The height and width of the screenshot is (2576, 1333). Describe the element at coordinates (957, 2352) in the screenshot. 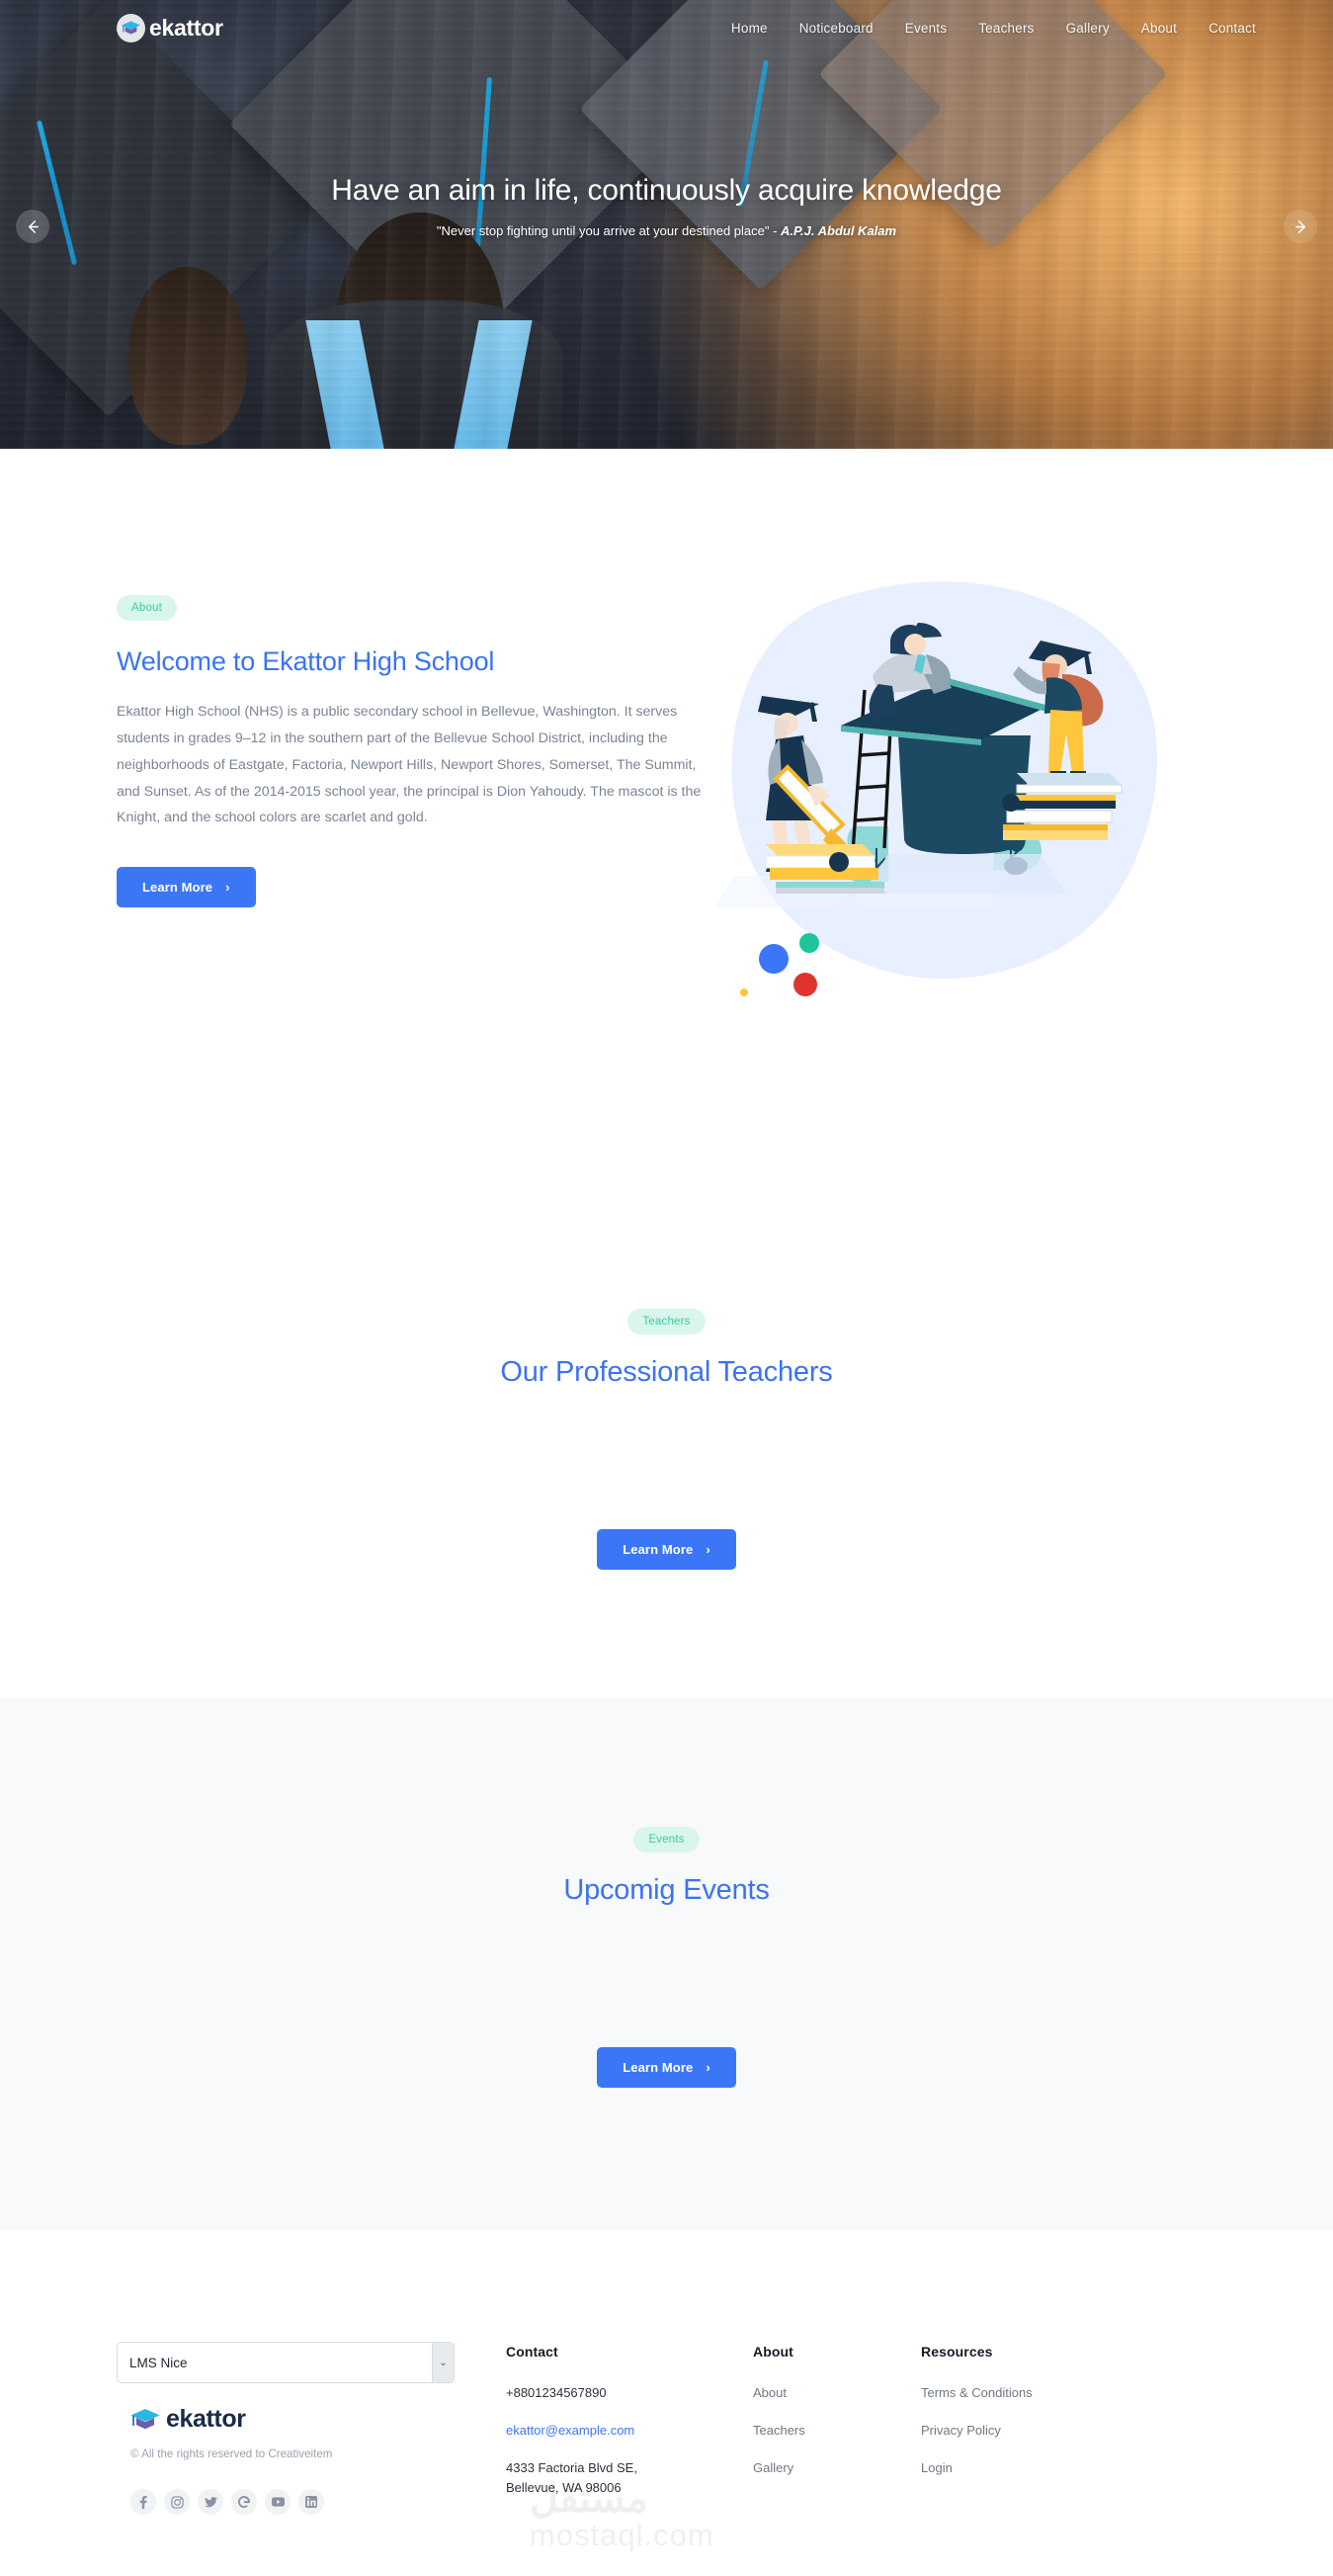

I see `footer-resources-heading: Resources` at that location.